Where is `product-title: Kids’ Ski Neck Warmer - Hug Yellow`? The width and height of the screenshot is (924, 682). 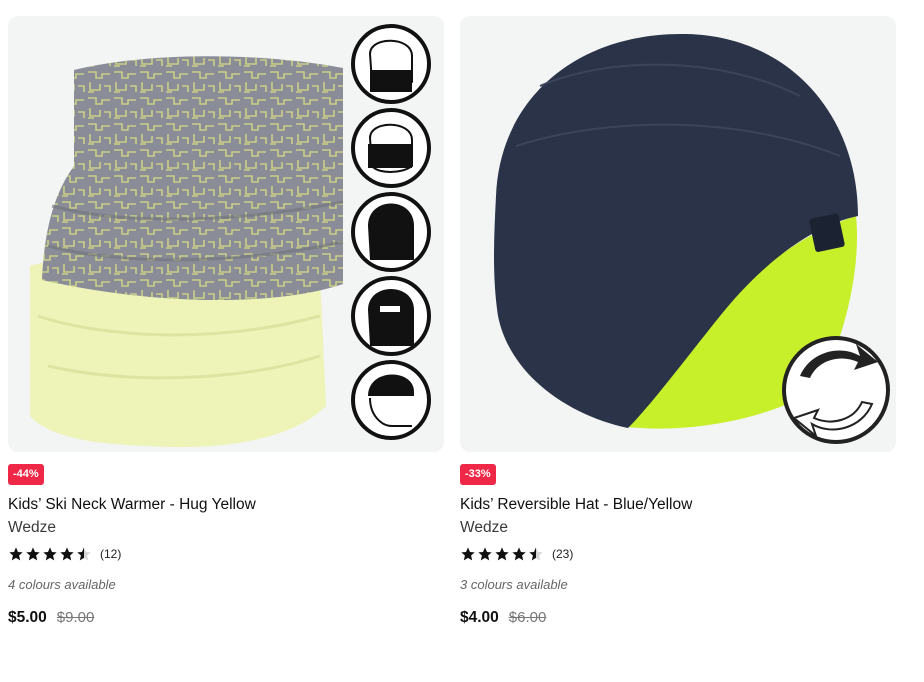
product-title: Kids’ Ski Neck Warmer - Hug Yellow is located at coordinates (226, 505).